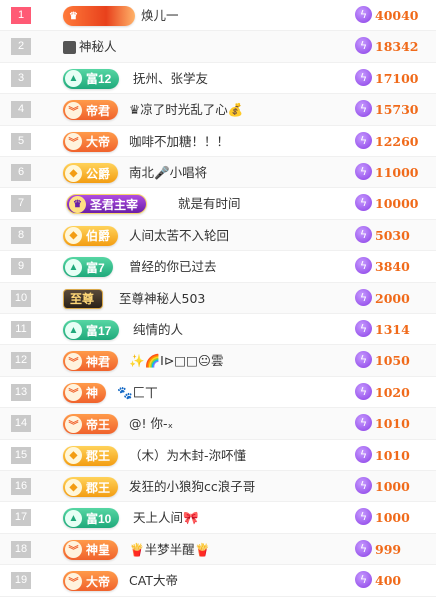 This screenshot has height=599, width=436. What do you see at coordinates (218, 518) in the screenshot?
I see `leaderboard-row: 17 ▲ 富10 天上人间🎀 ϟ 1000` at bounding box center [218, 518].